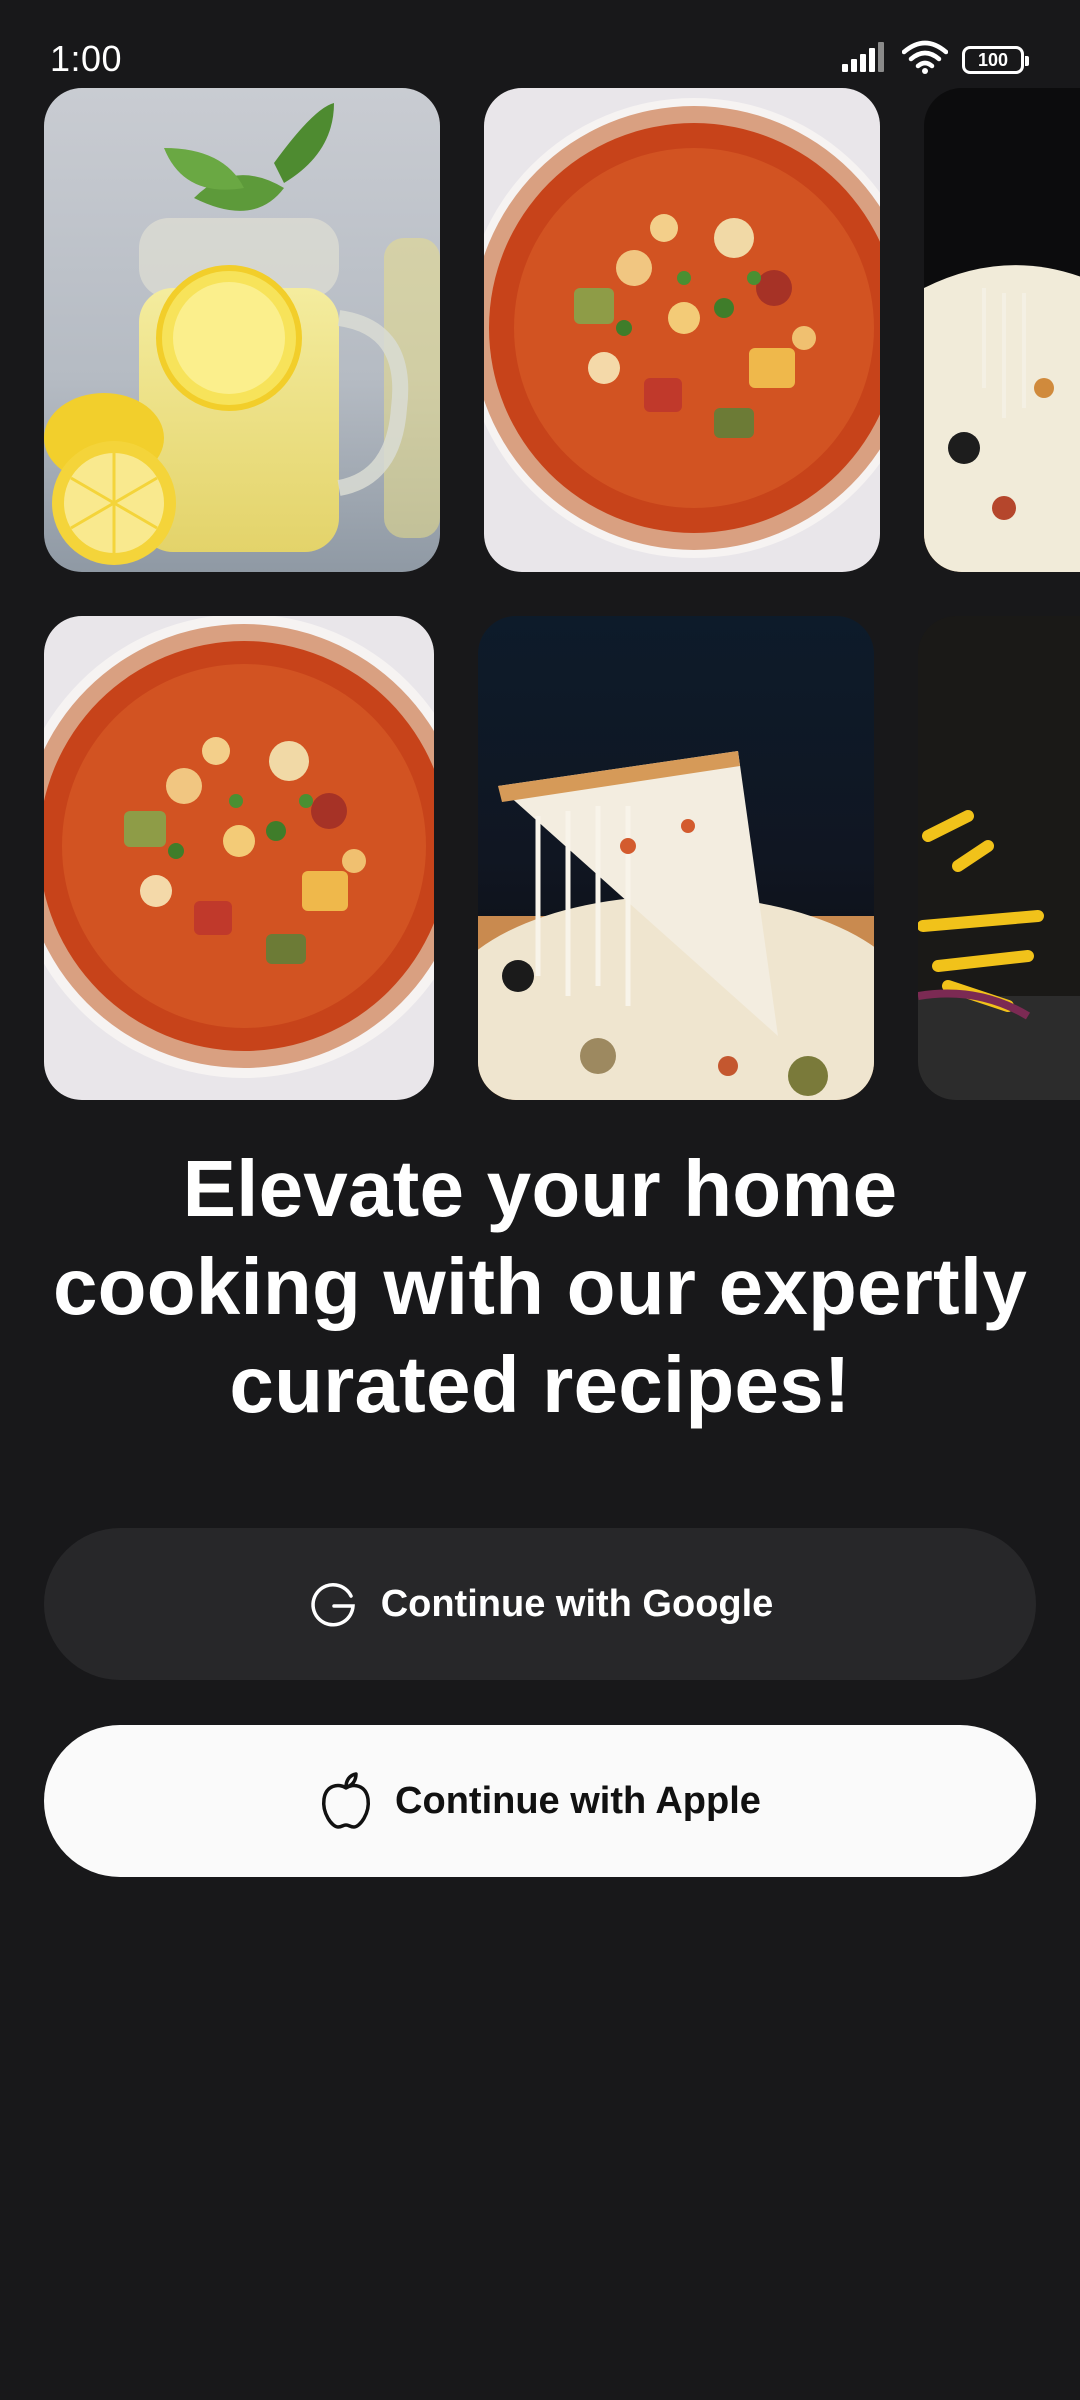 The width and height of the screenshot is (1080, 2400). I want to click on google-button-label: Continue with Google, so click(577, 1603).